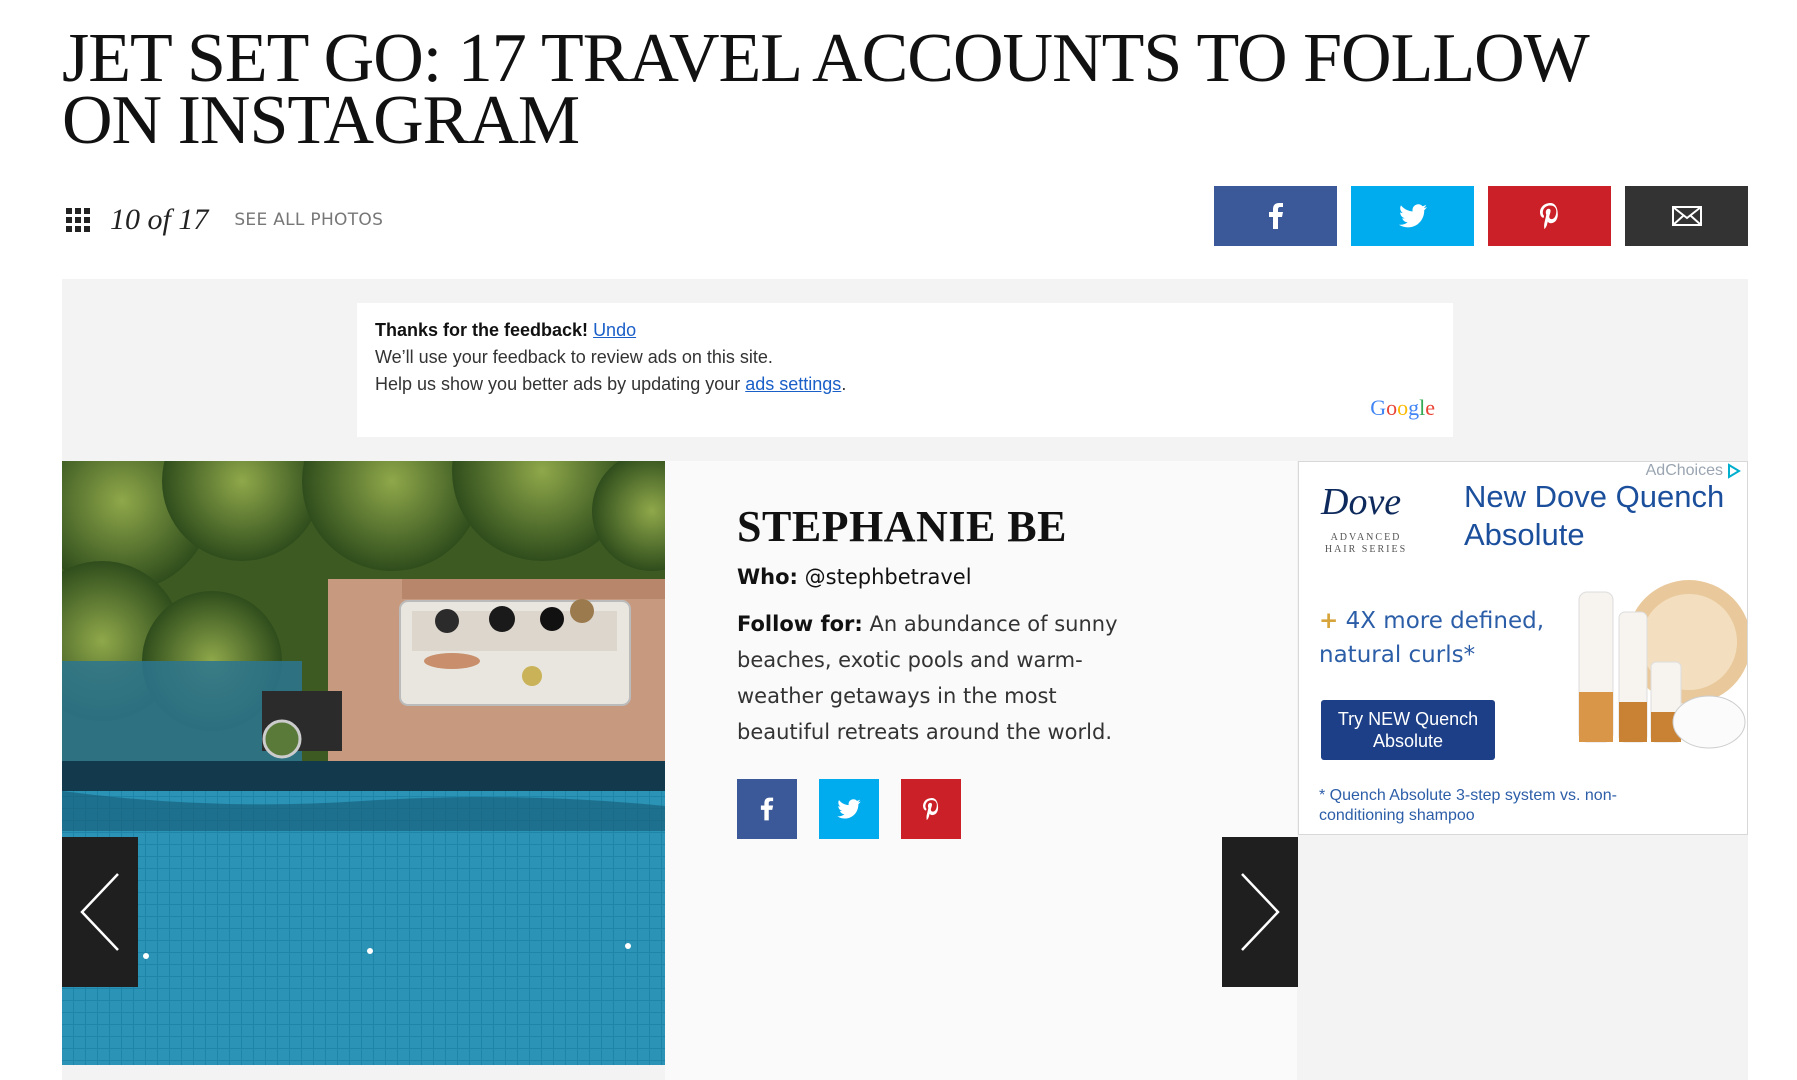  I want to click on plus-icon: +, so click(1329, 621).